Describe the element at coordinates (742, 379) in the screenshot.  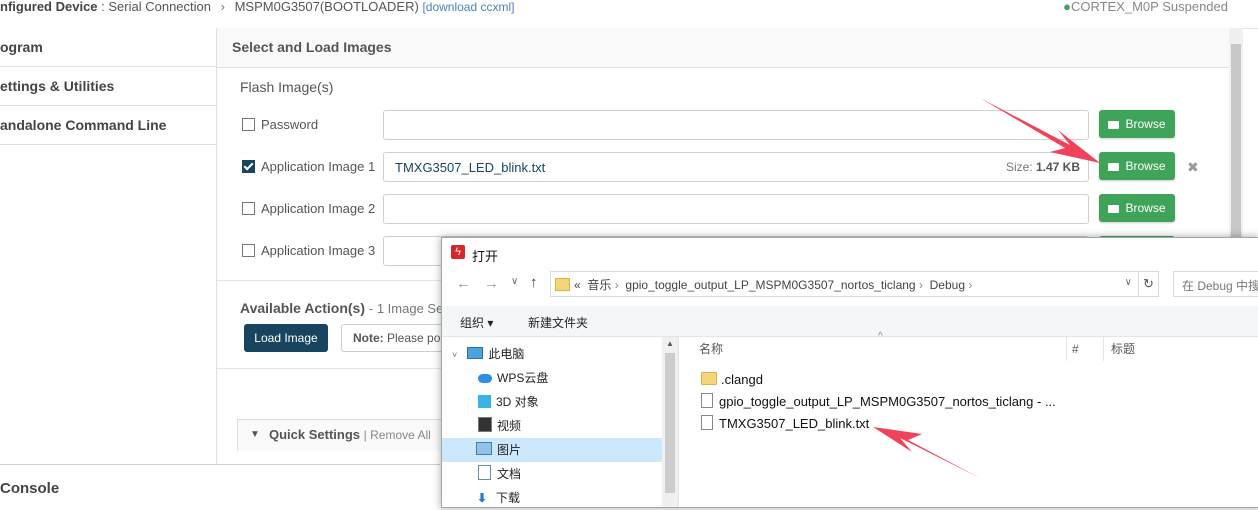
I see `file-name: .clangd` at that location.